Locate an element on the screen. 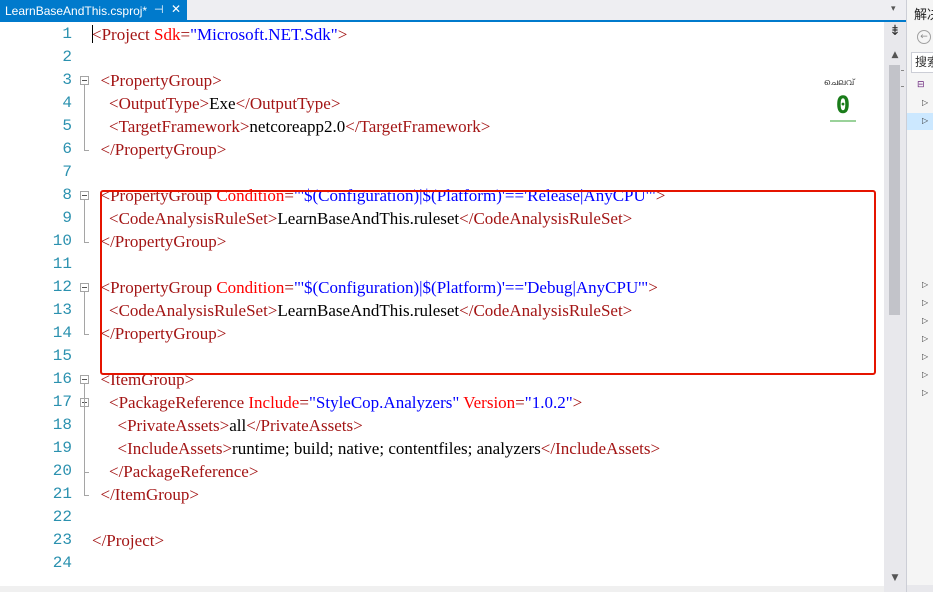 This screenshot has height=592, width=933. back-arrow-icon: ← is located at coordinates (924, 37).